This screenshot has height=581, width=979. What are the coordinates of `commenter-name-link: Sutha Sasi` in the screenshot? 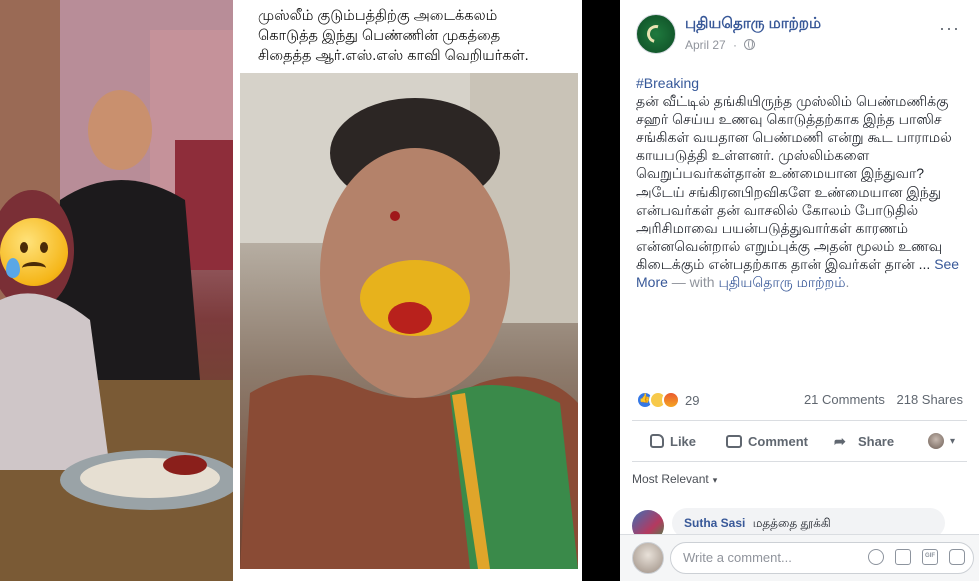 It's located at (714, 523).